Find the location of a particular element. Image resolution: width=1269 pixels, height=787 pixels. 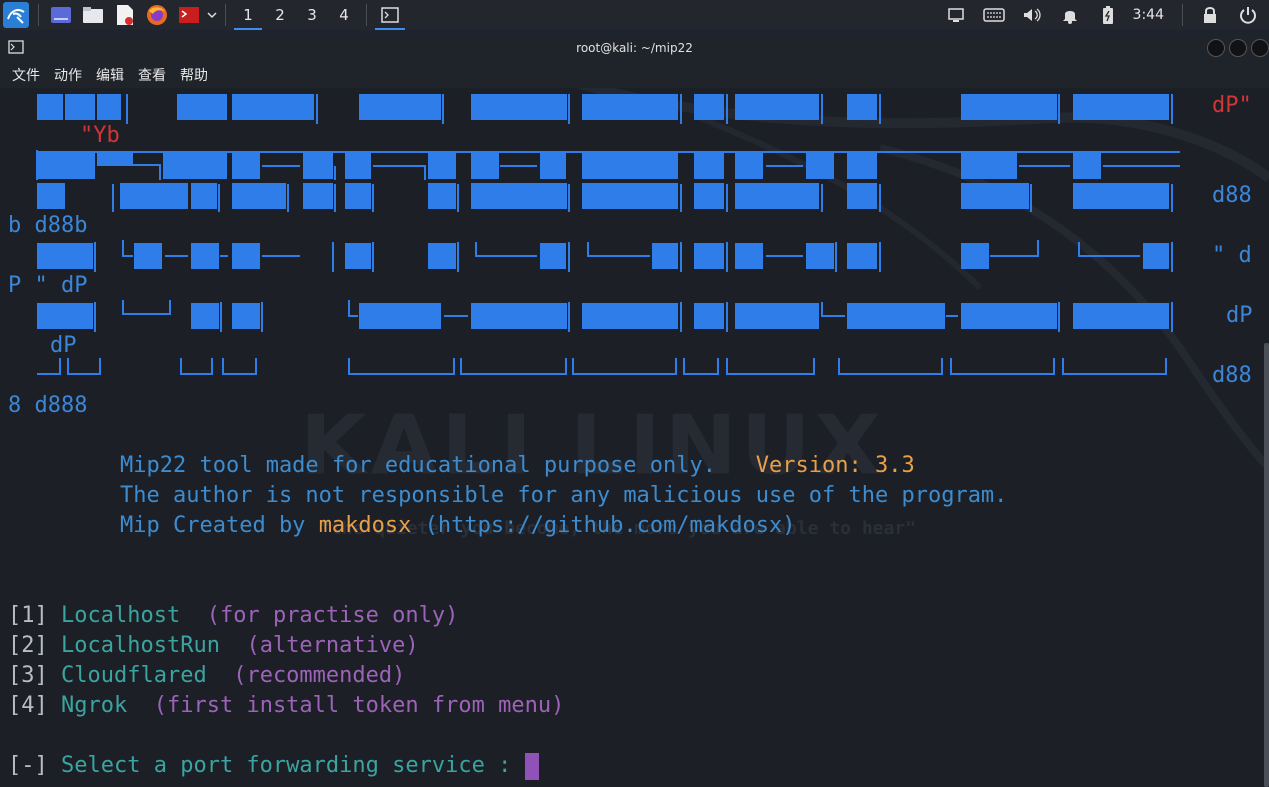

banner-fragment: b d88b is located at coordinates (48, 225).